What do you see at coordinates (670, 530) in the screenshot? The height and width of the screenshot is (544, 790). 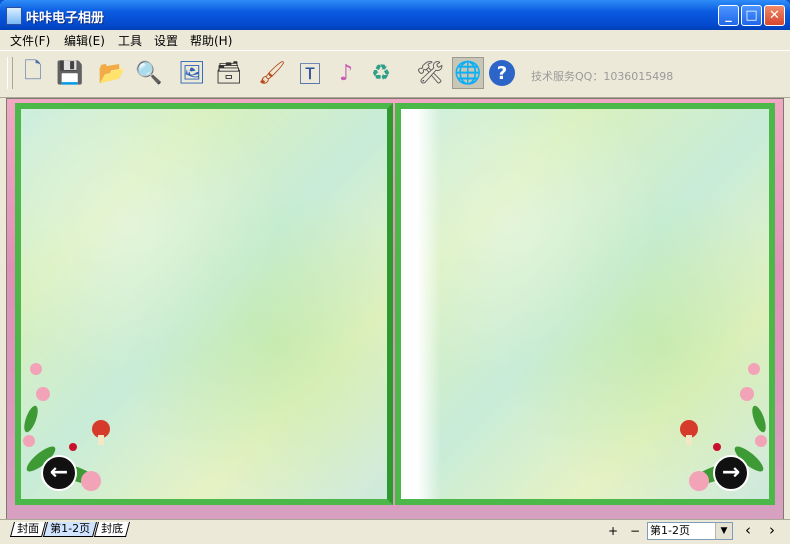 I see `page-select-value: 第1-2页` at bounding box center [670, 530].